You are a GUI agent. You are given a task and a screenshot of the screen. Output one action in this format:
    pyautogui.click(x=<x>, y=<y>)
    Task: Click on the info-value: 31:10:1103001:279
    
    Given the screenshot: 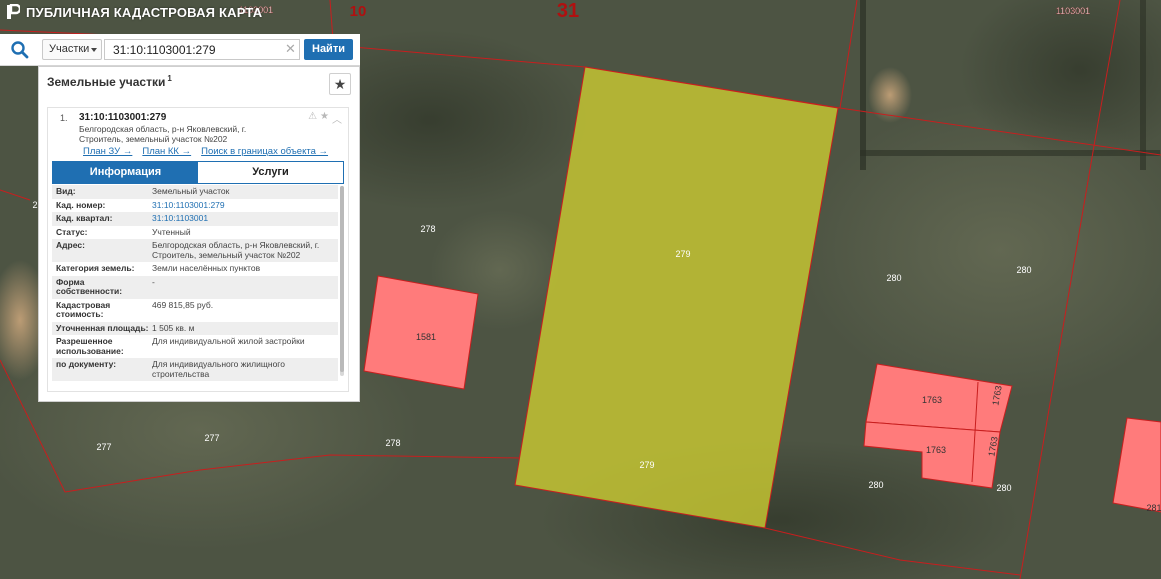 What is the action you would take?
    pyautogui.click(x=245, y=205)
    